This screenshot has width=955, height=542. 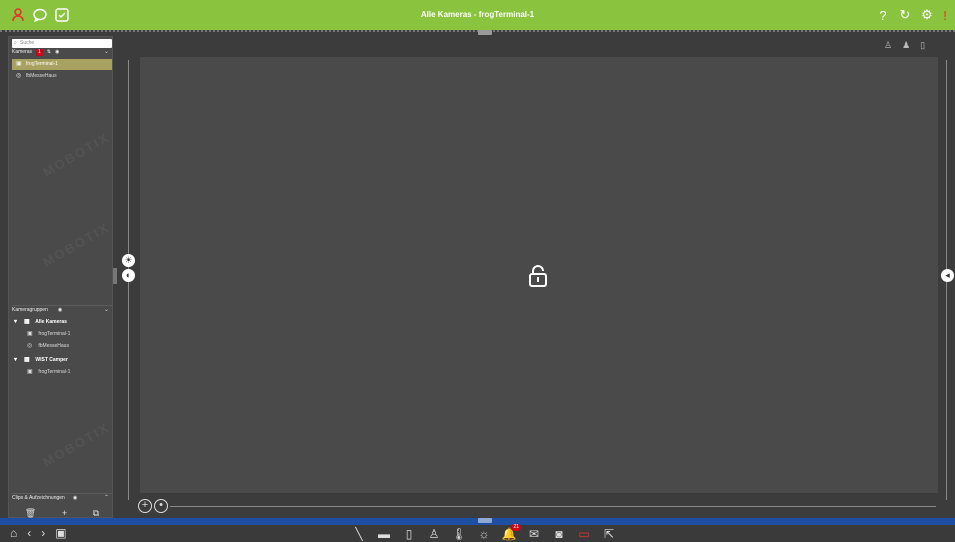 I want to click on group-label: WIST Camper, so click(x=51, y=360).